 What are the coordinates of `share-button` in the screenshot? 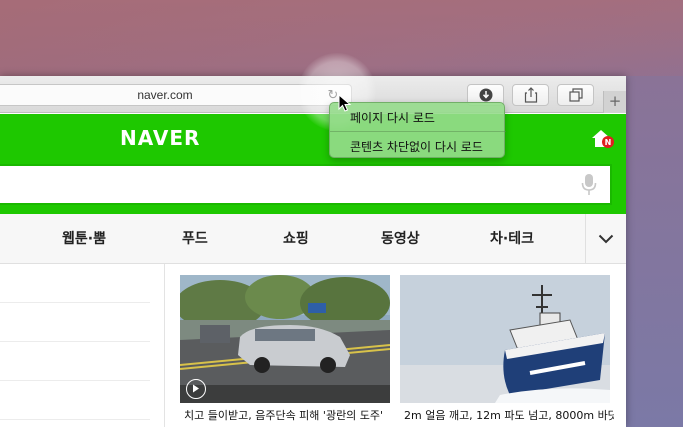 It's located at (530, 95).